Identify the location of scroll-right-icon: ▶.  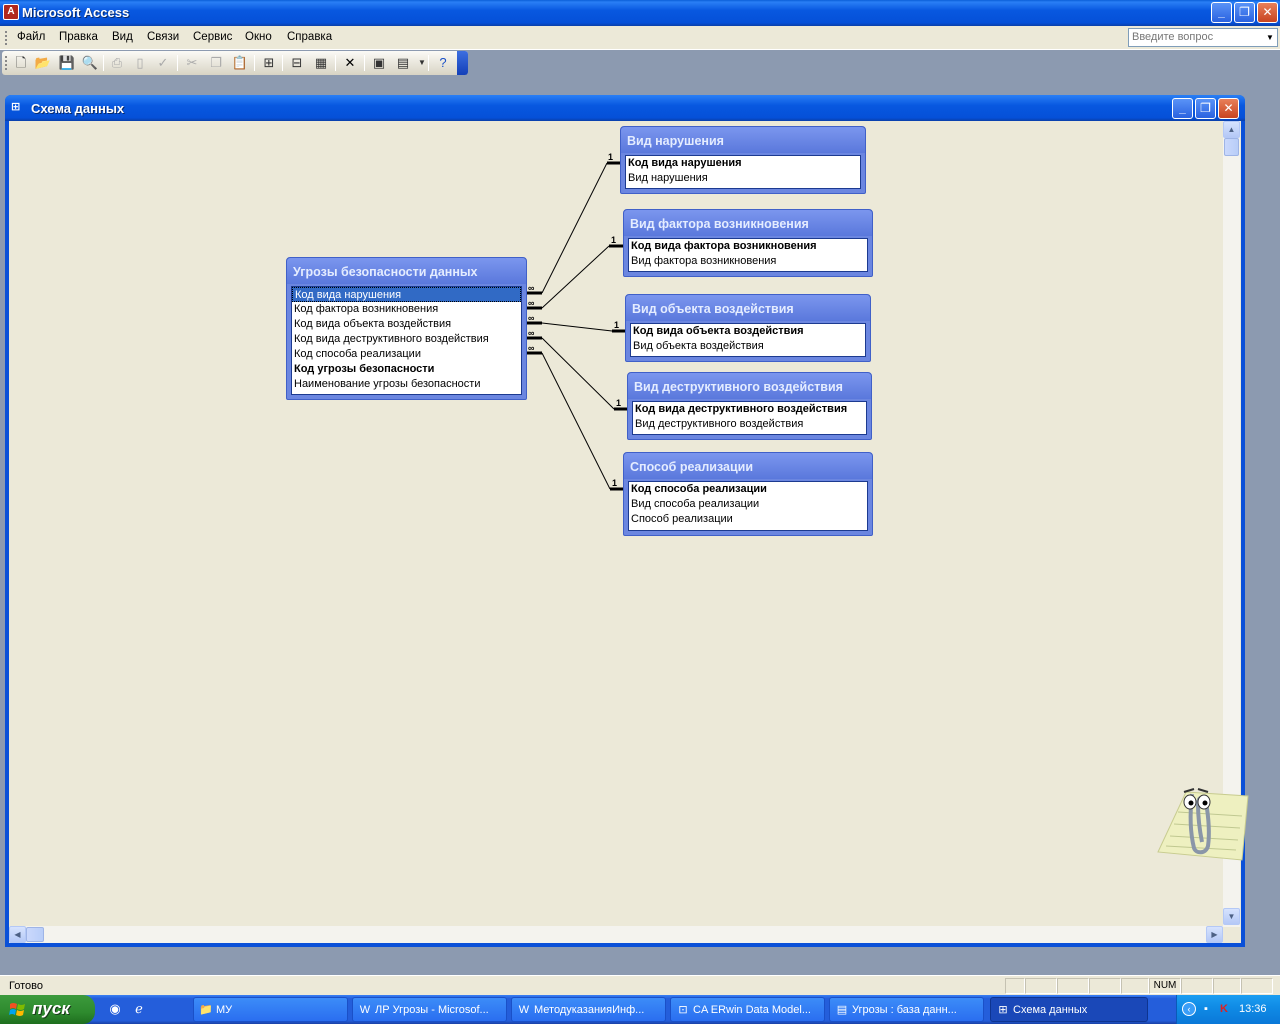
(1214, 934).